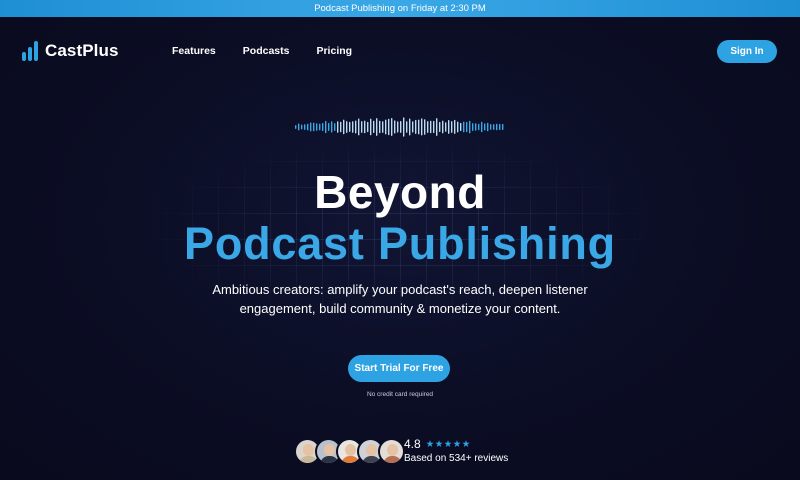 This screenshot has height=480, width=800. I want to click on sound-wave-icon, so click(399, 127).